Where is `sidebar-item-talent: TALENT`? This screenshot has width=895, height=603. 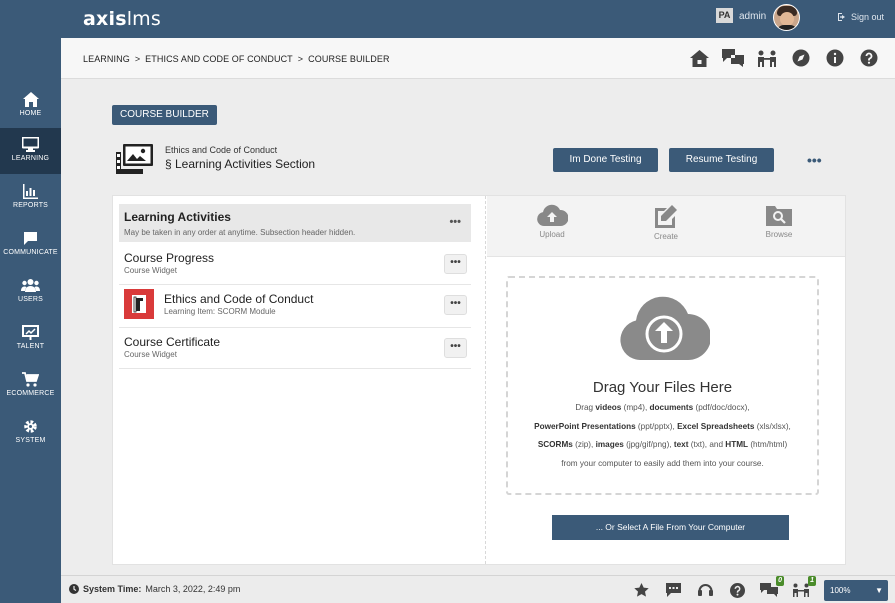 sidebar-item-talent: TALENT is located at coordinates (30, 339).